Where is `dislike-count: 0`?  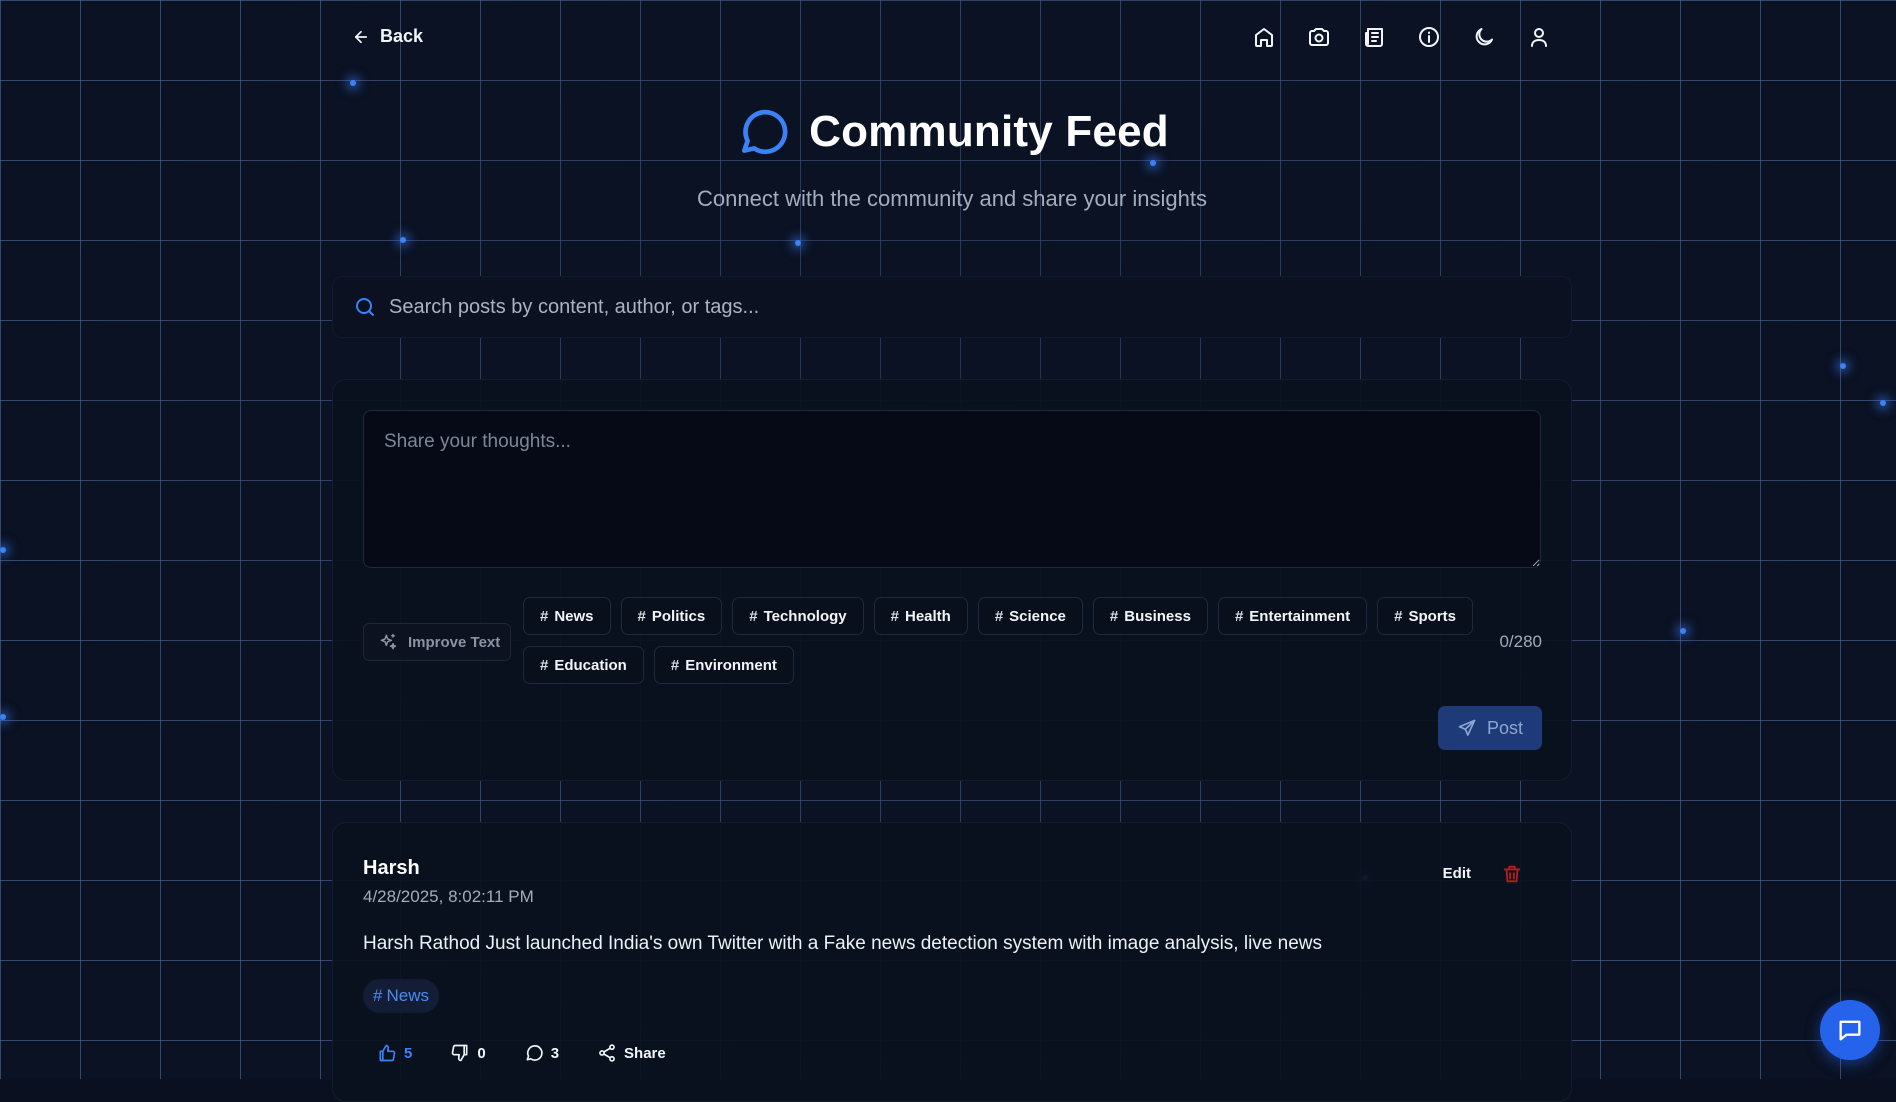 dislike-count: 0 is located at coordinates (481, 1053).